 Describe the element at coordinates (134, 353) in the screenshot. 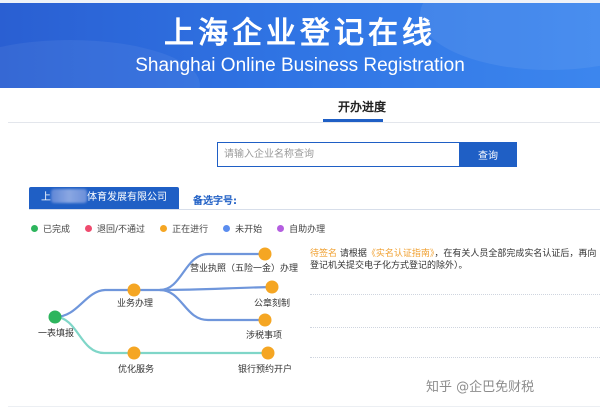

I see `flow-node-optimize` at that location.